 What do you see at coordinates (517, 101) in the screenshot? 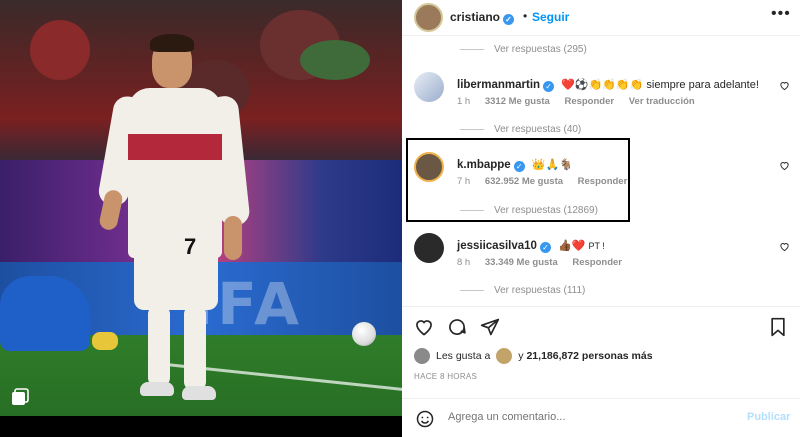
I see `comment-likes: 3312 Me gusta` at bounding box center [517, 101].